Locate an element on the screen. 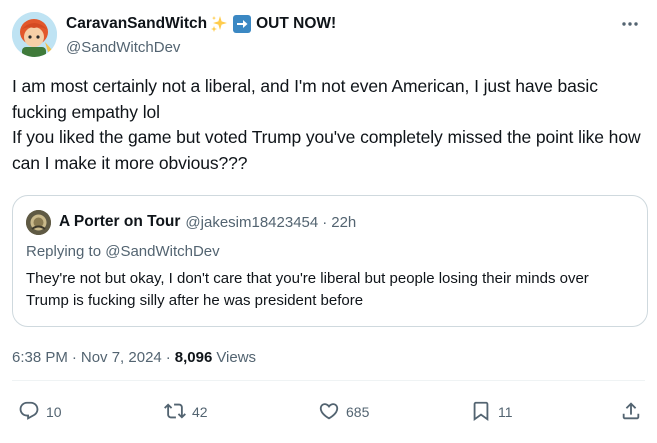 This screenshot has height=443, width=657. repost-icon is located at coordinates (175, 412).